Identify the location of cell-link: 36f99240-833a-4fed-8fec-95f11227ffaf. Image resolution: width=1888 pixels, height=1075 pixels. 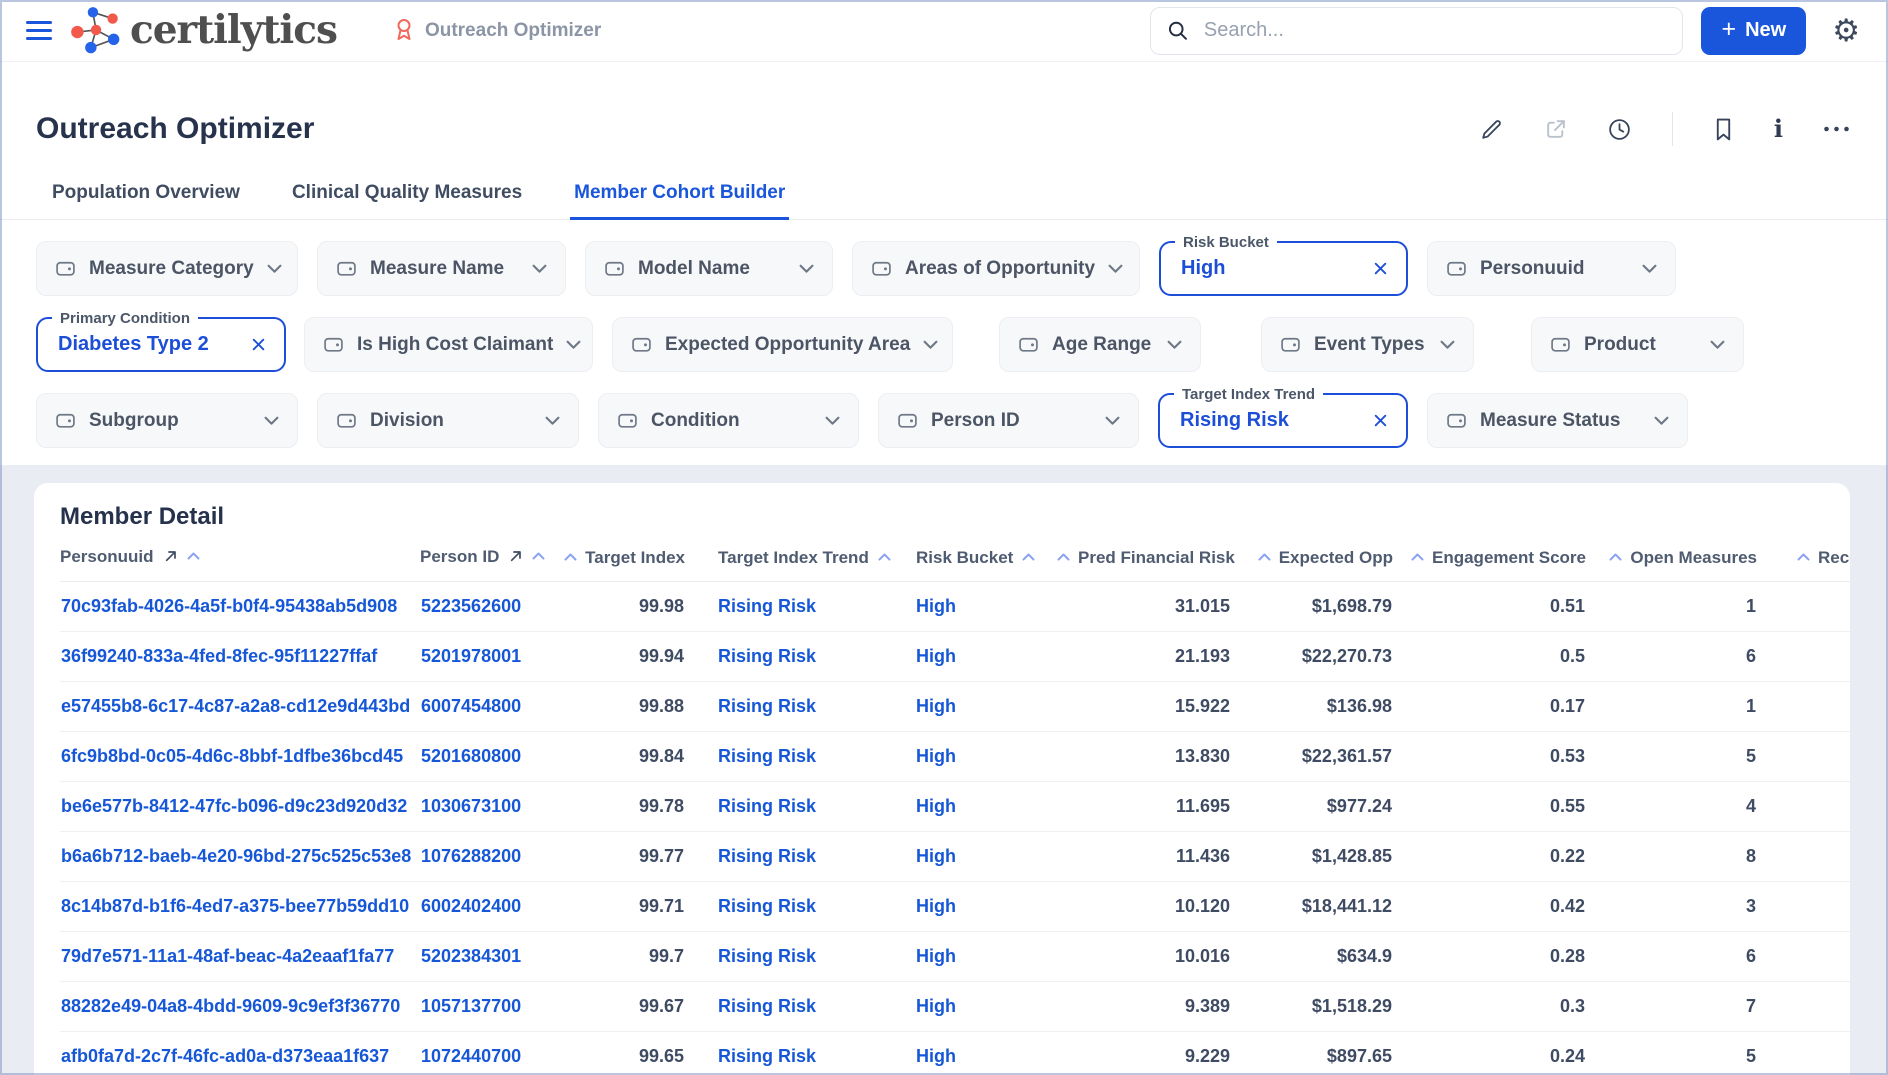
(219, 656).